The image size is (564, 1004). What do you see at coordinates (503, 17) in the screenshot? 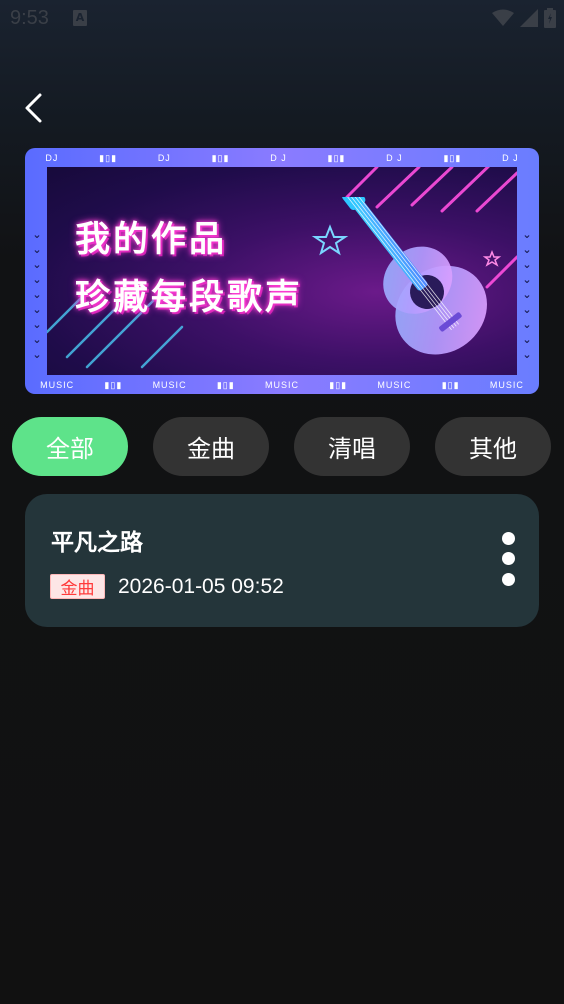
I see `wifi-icon` at bounding box center [503, 17].